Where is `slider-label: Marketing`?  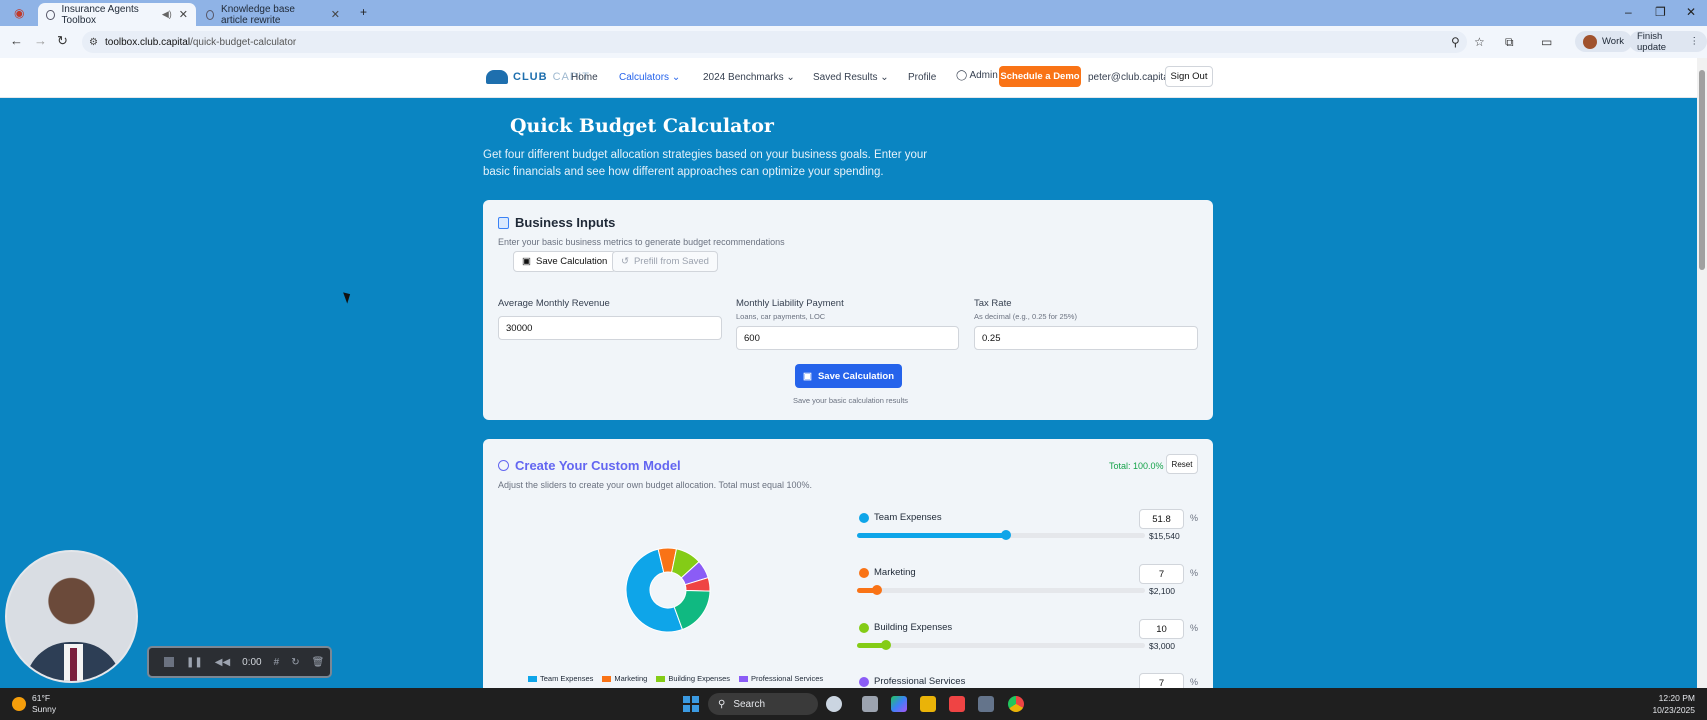
slider-label: Marketing is located at coordinates (895, 572).